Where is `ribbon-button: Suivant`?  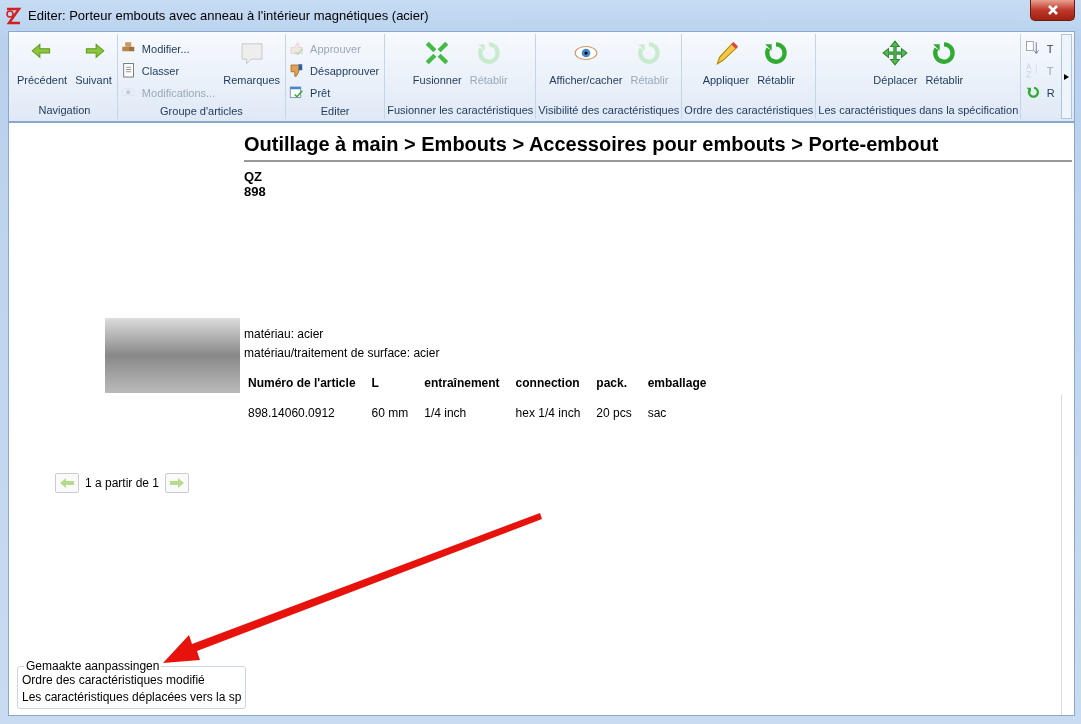 ribbon-button: Suivant is located at coordinates (93, 67).